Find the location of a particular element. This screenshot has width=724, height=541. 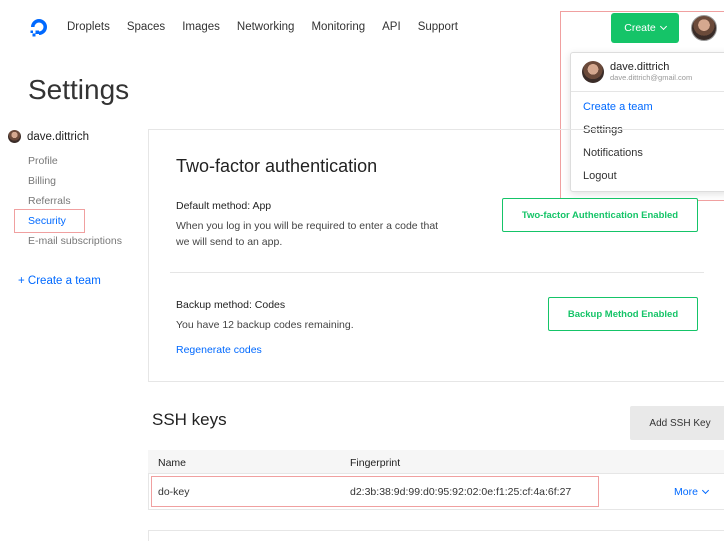

sidebar-item-email-subscriptions: E-mail subscriptions is located at coordinates (75, 241).